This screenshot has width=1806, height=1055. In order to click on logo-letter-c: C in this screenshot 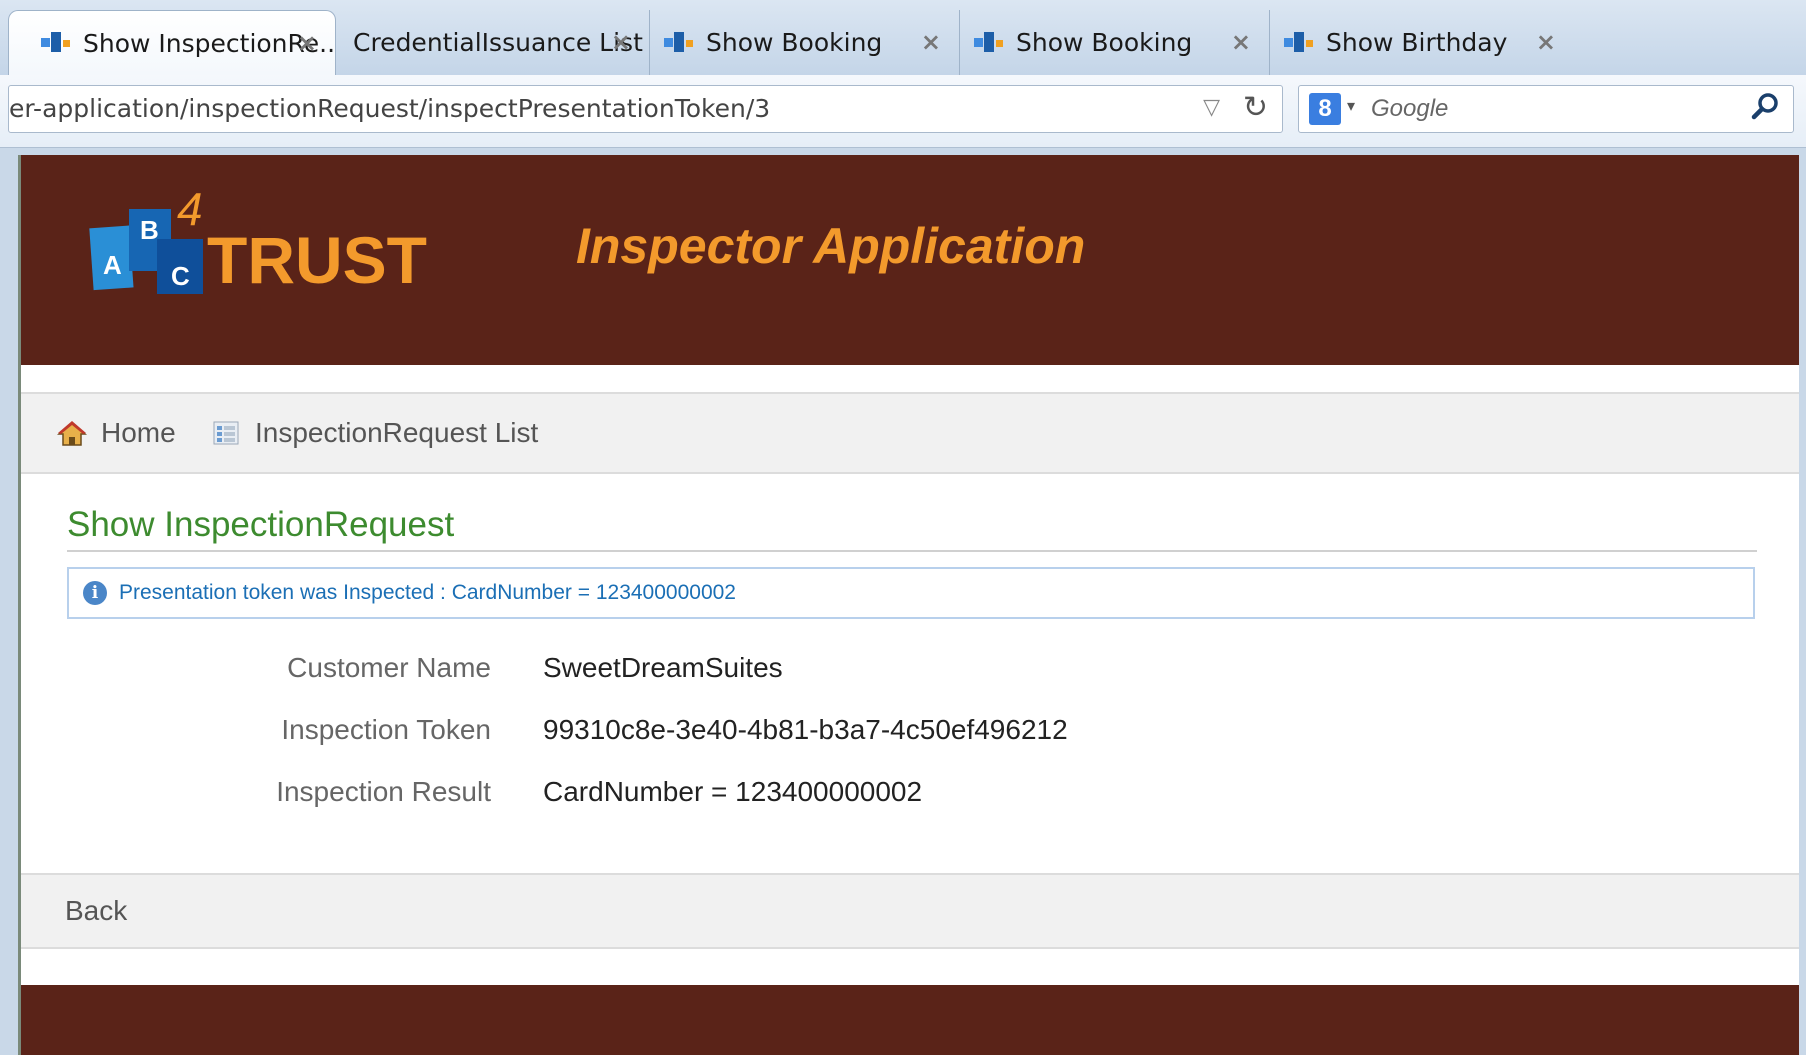, I will do `click(180, 276)`.